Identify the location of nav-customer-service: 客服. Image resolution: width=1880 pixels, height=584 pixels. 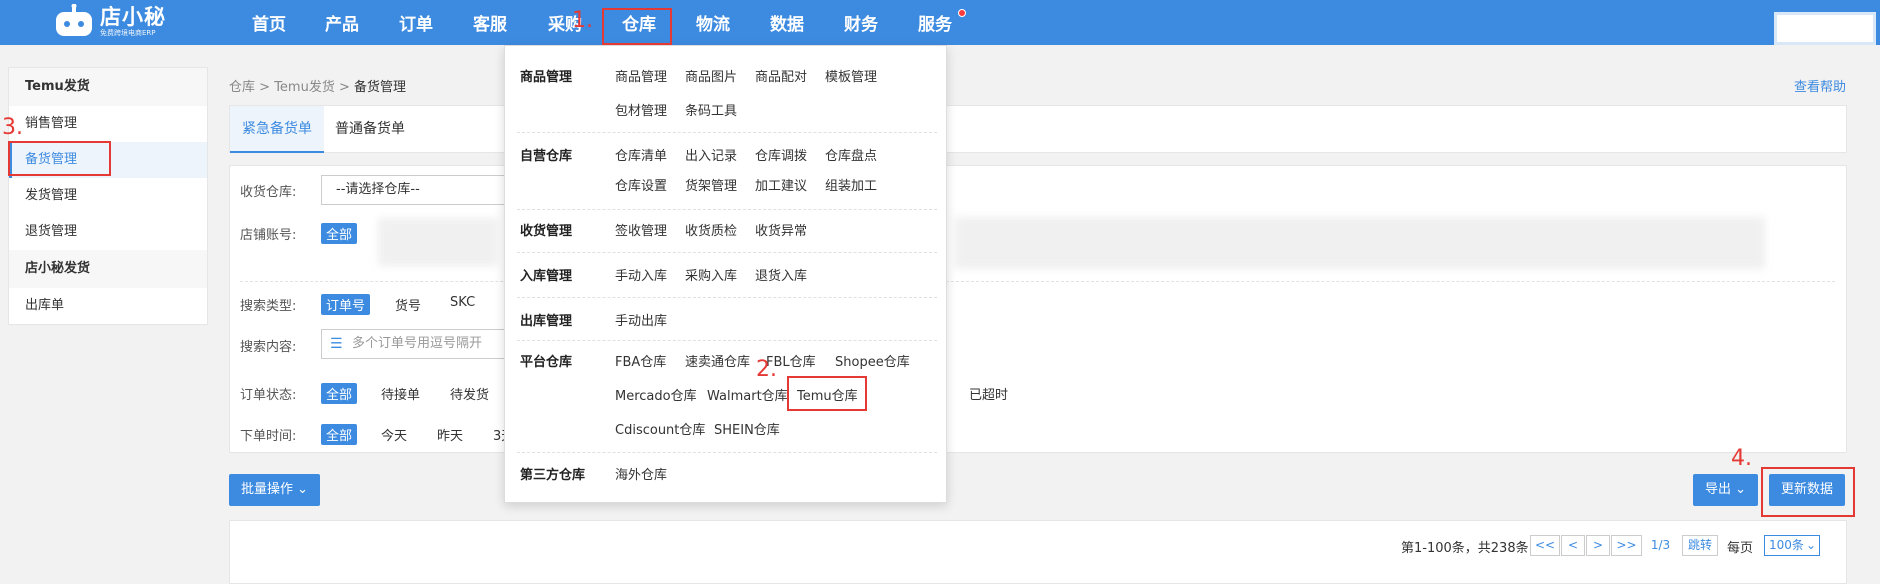
(490, 22).